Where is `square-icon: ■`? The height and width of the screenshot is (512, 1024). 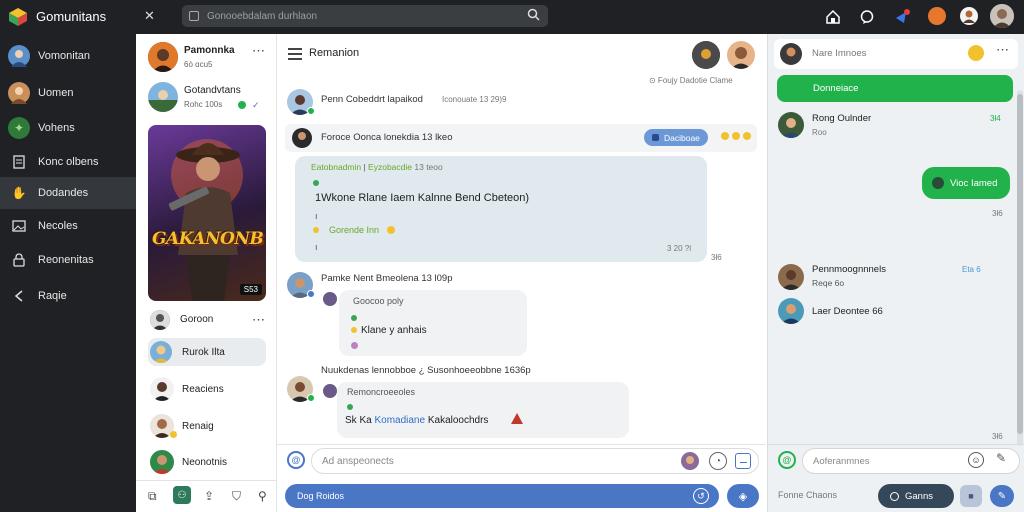
square-icon: ■ is located at coordinates (971, 496).